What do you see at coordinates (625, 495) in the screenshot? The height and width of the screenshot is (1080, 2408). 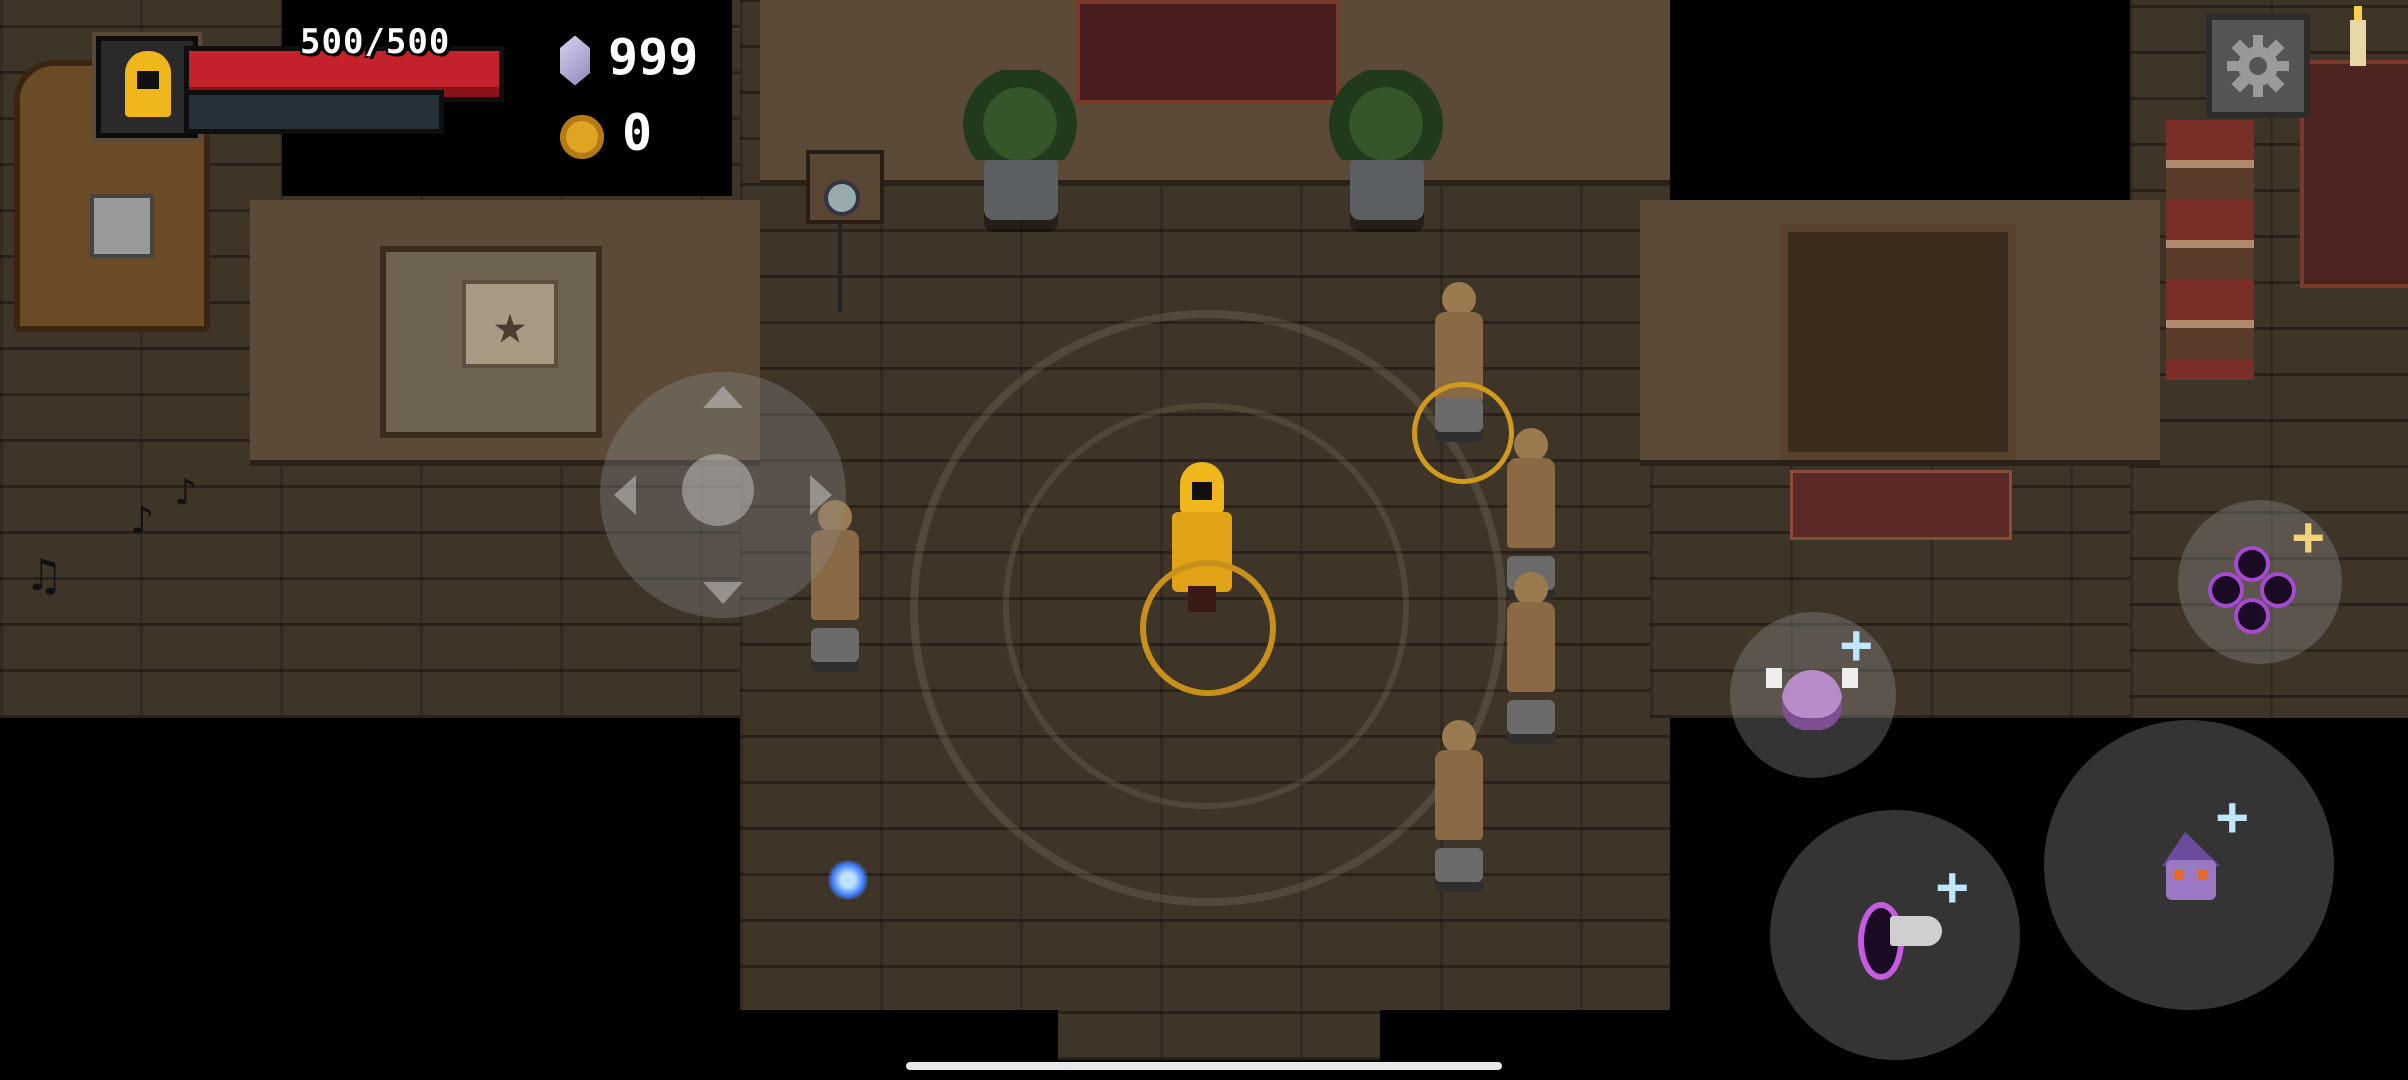 I see `joystick-left-arrow-icon` at bounding box center [625, 495].